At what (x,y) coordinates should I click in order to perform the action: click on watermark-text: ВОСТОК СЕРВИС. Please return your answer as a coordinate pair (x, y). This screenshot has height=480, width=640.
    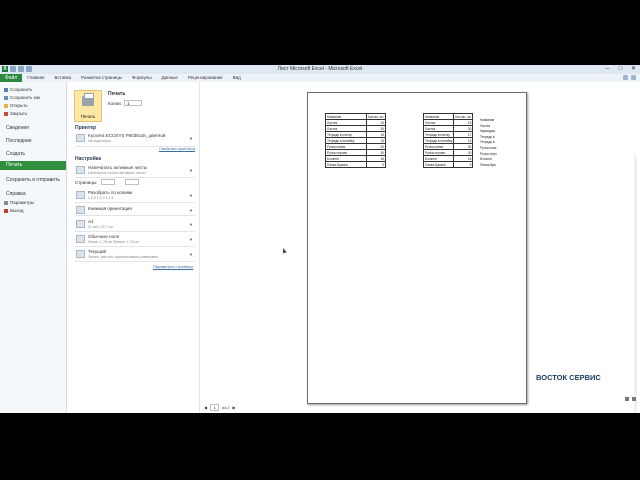
    Looking at the image, I should click on (568, 377).